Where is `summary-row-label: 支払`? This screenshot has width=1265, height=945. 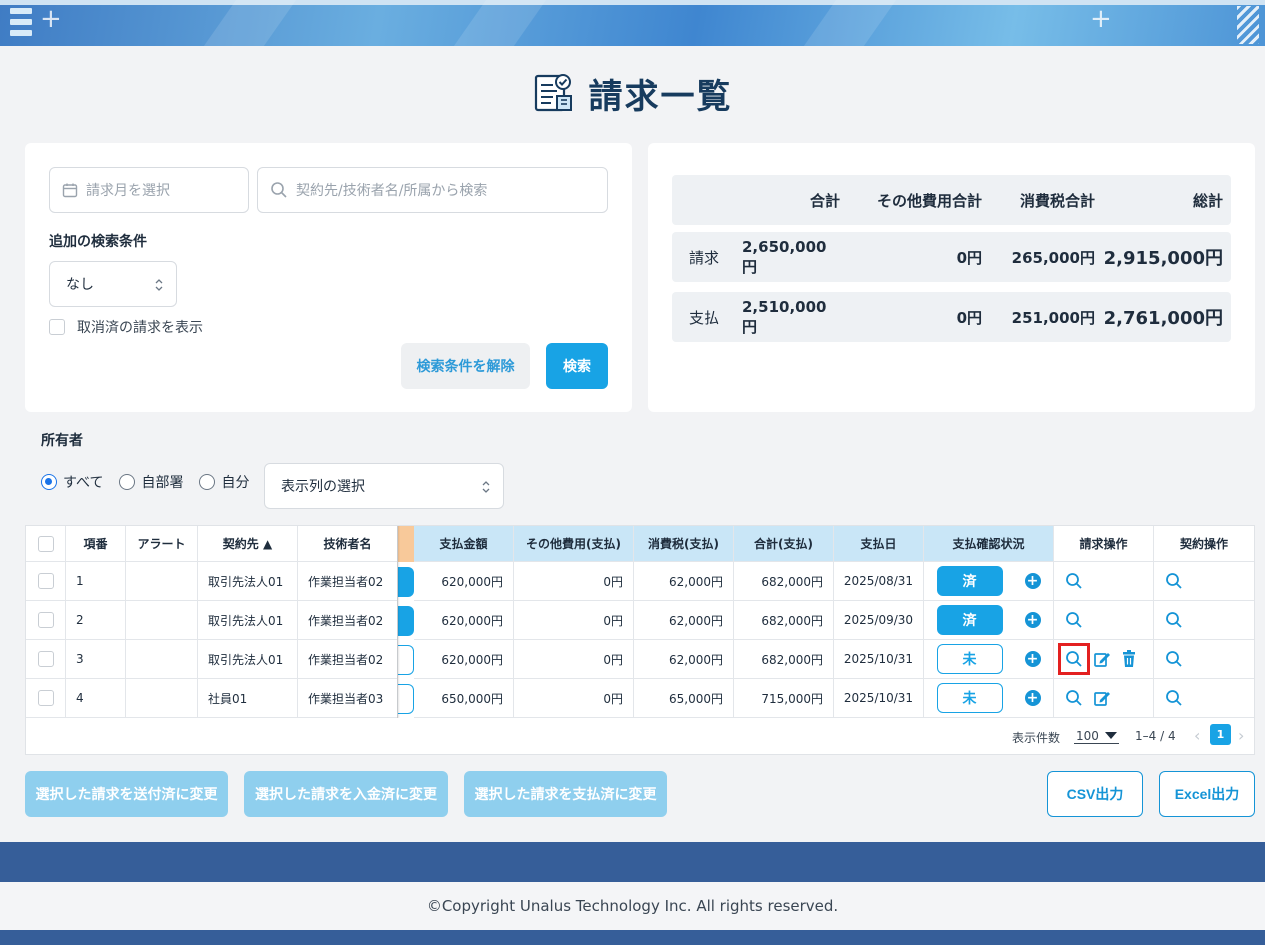
summary-row-label: 支払 is located at coordinates (704, 317).